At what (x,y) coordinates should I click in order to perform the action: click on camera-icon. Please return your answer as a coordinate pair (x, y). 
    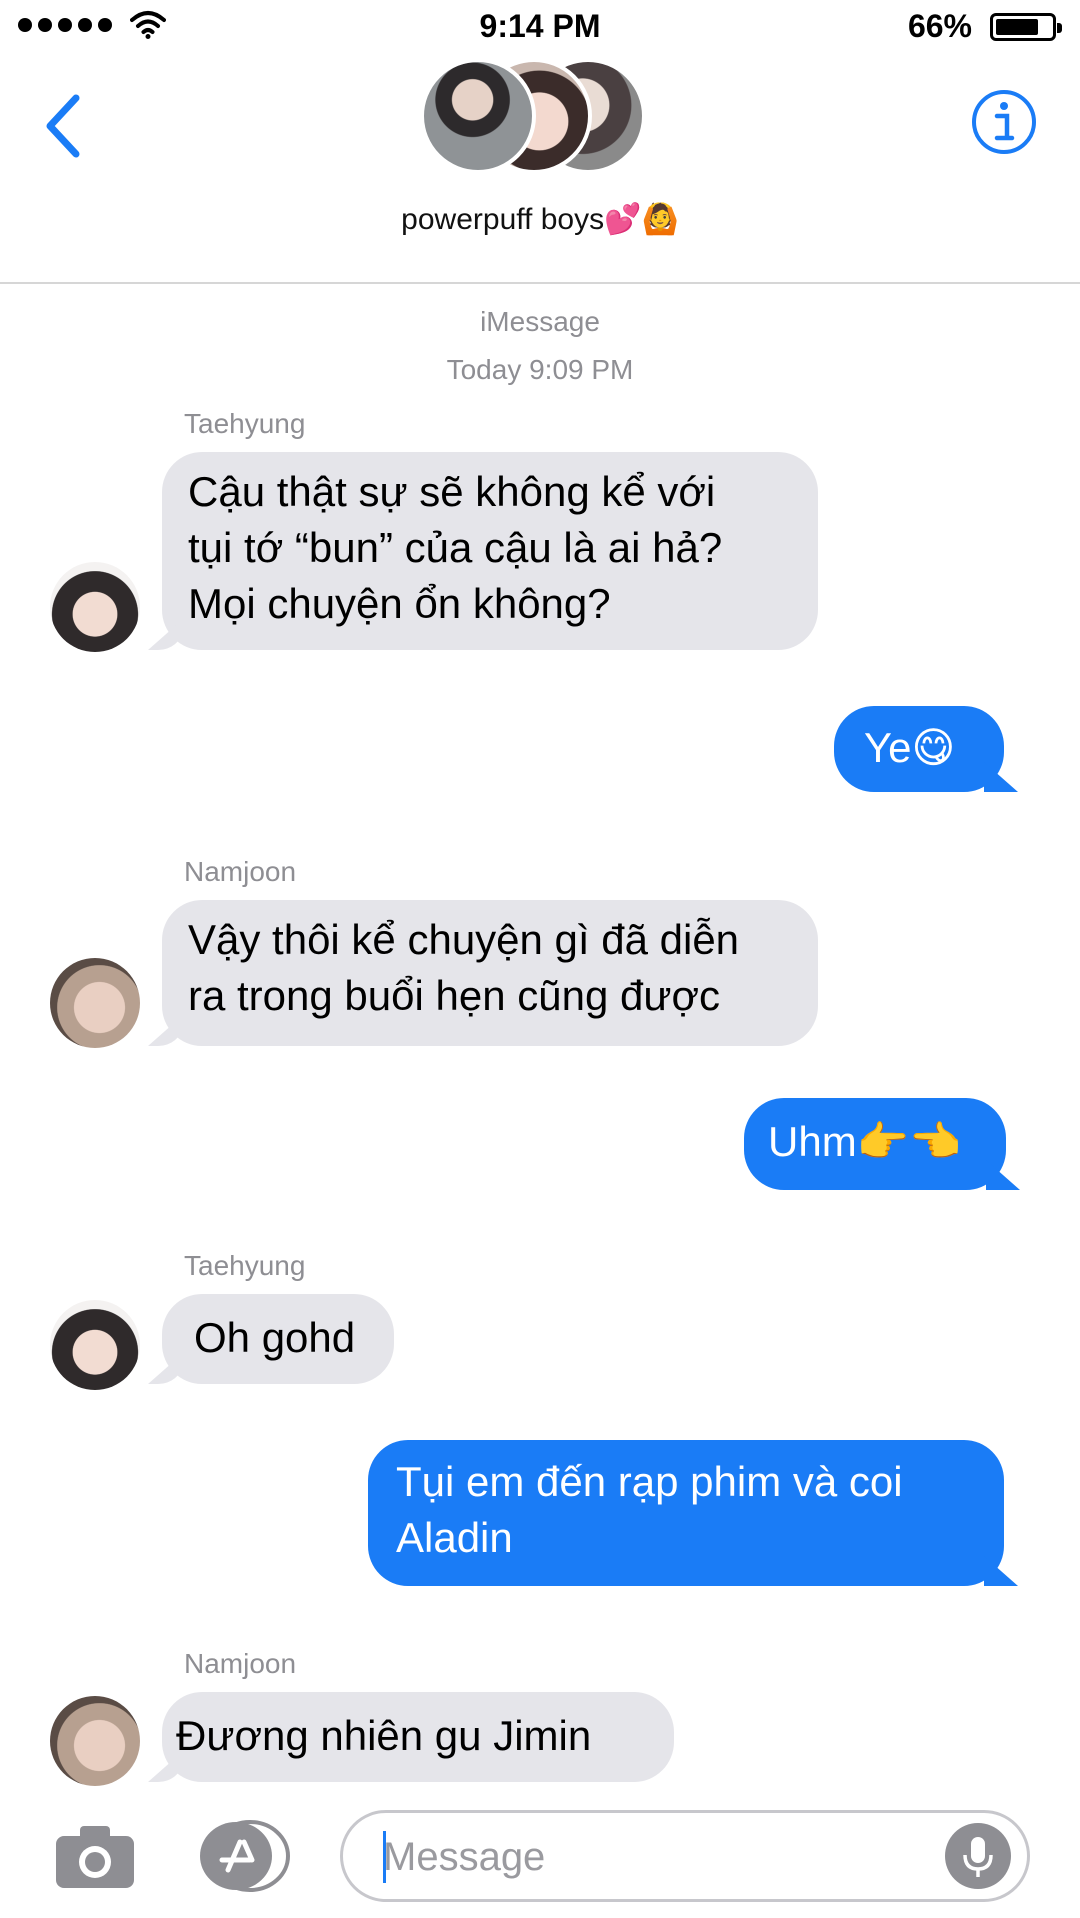
    Looking at the image, I should click on (95, 1857).